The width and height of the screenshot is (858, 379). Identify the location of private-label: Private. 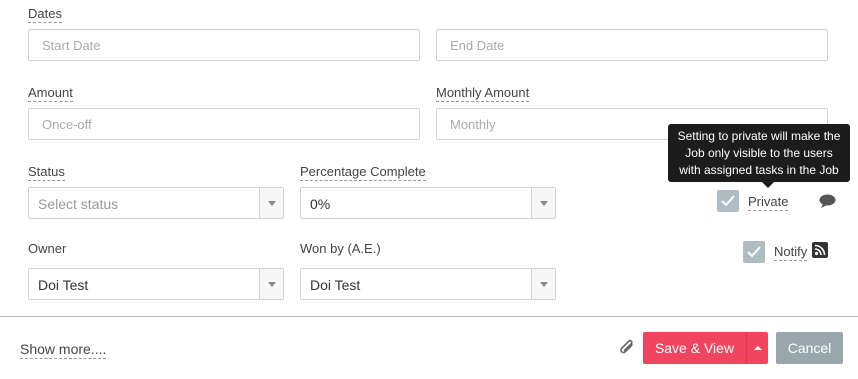
(768, 202).